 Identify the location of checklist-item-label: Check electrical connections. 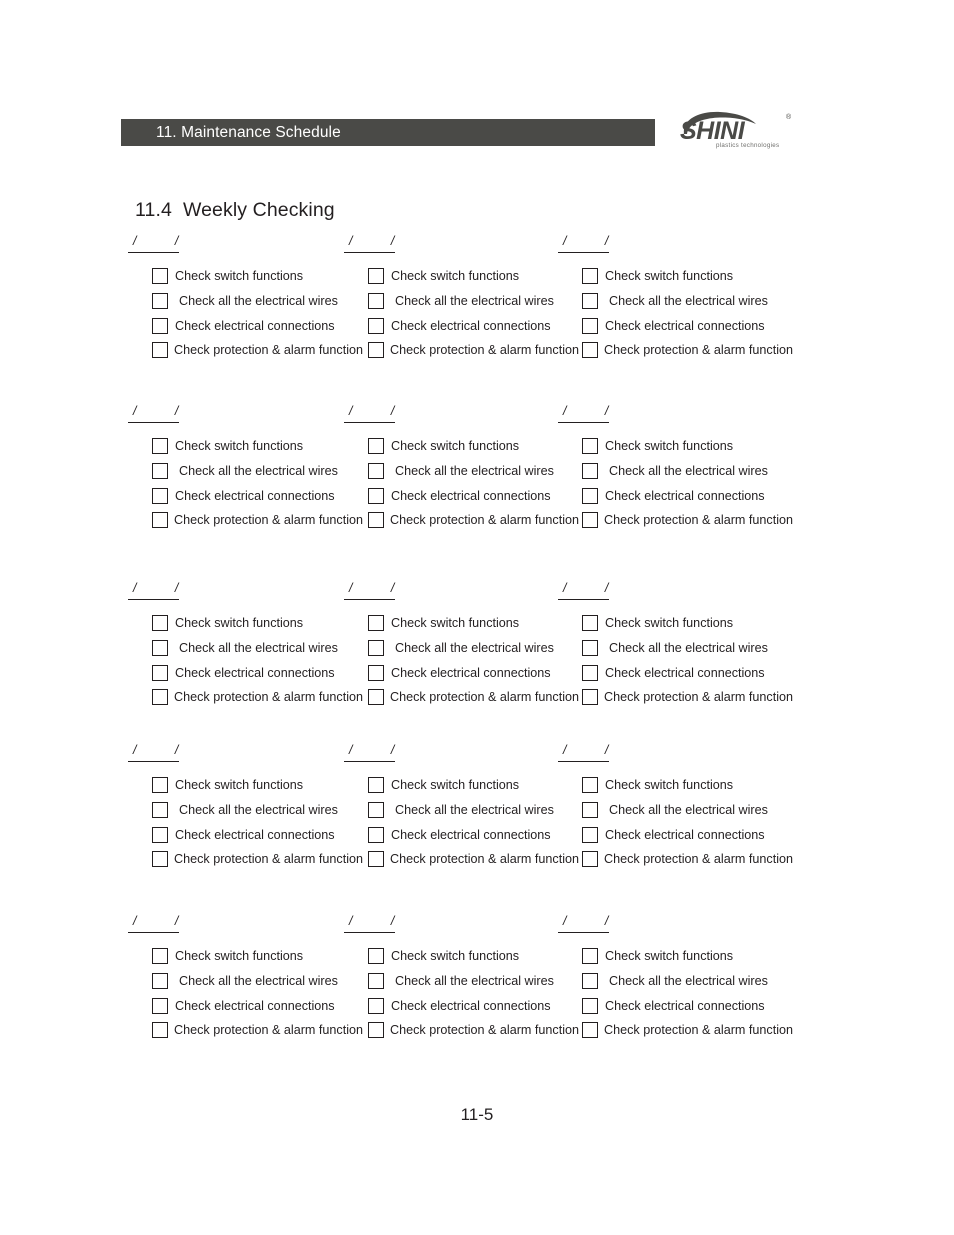
(685, 834).